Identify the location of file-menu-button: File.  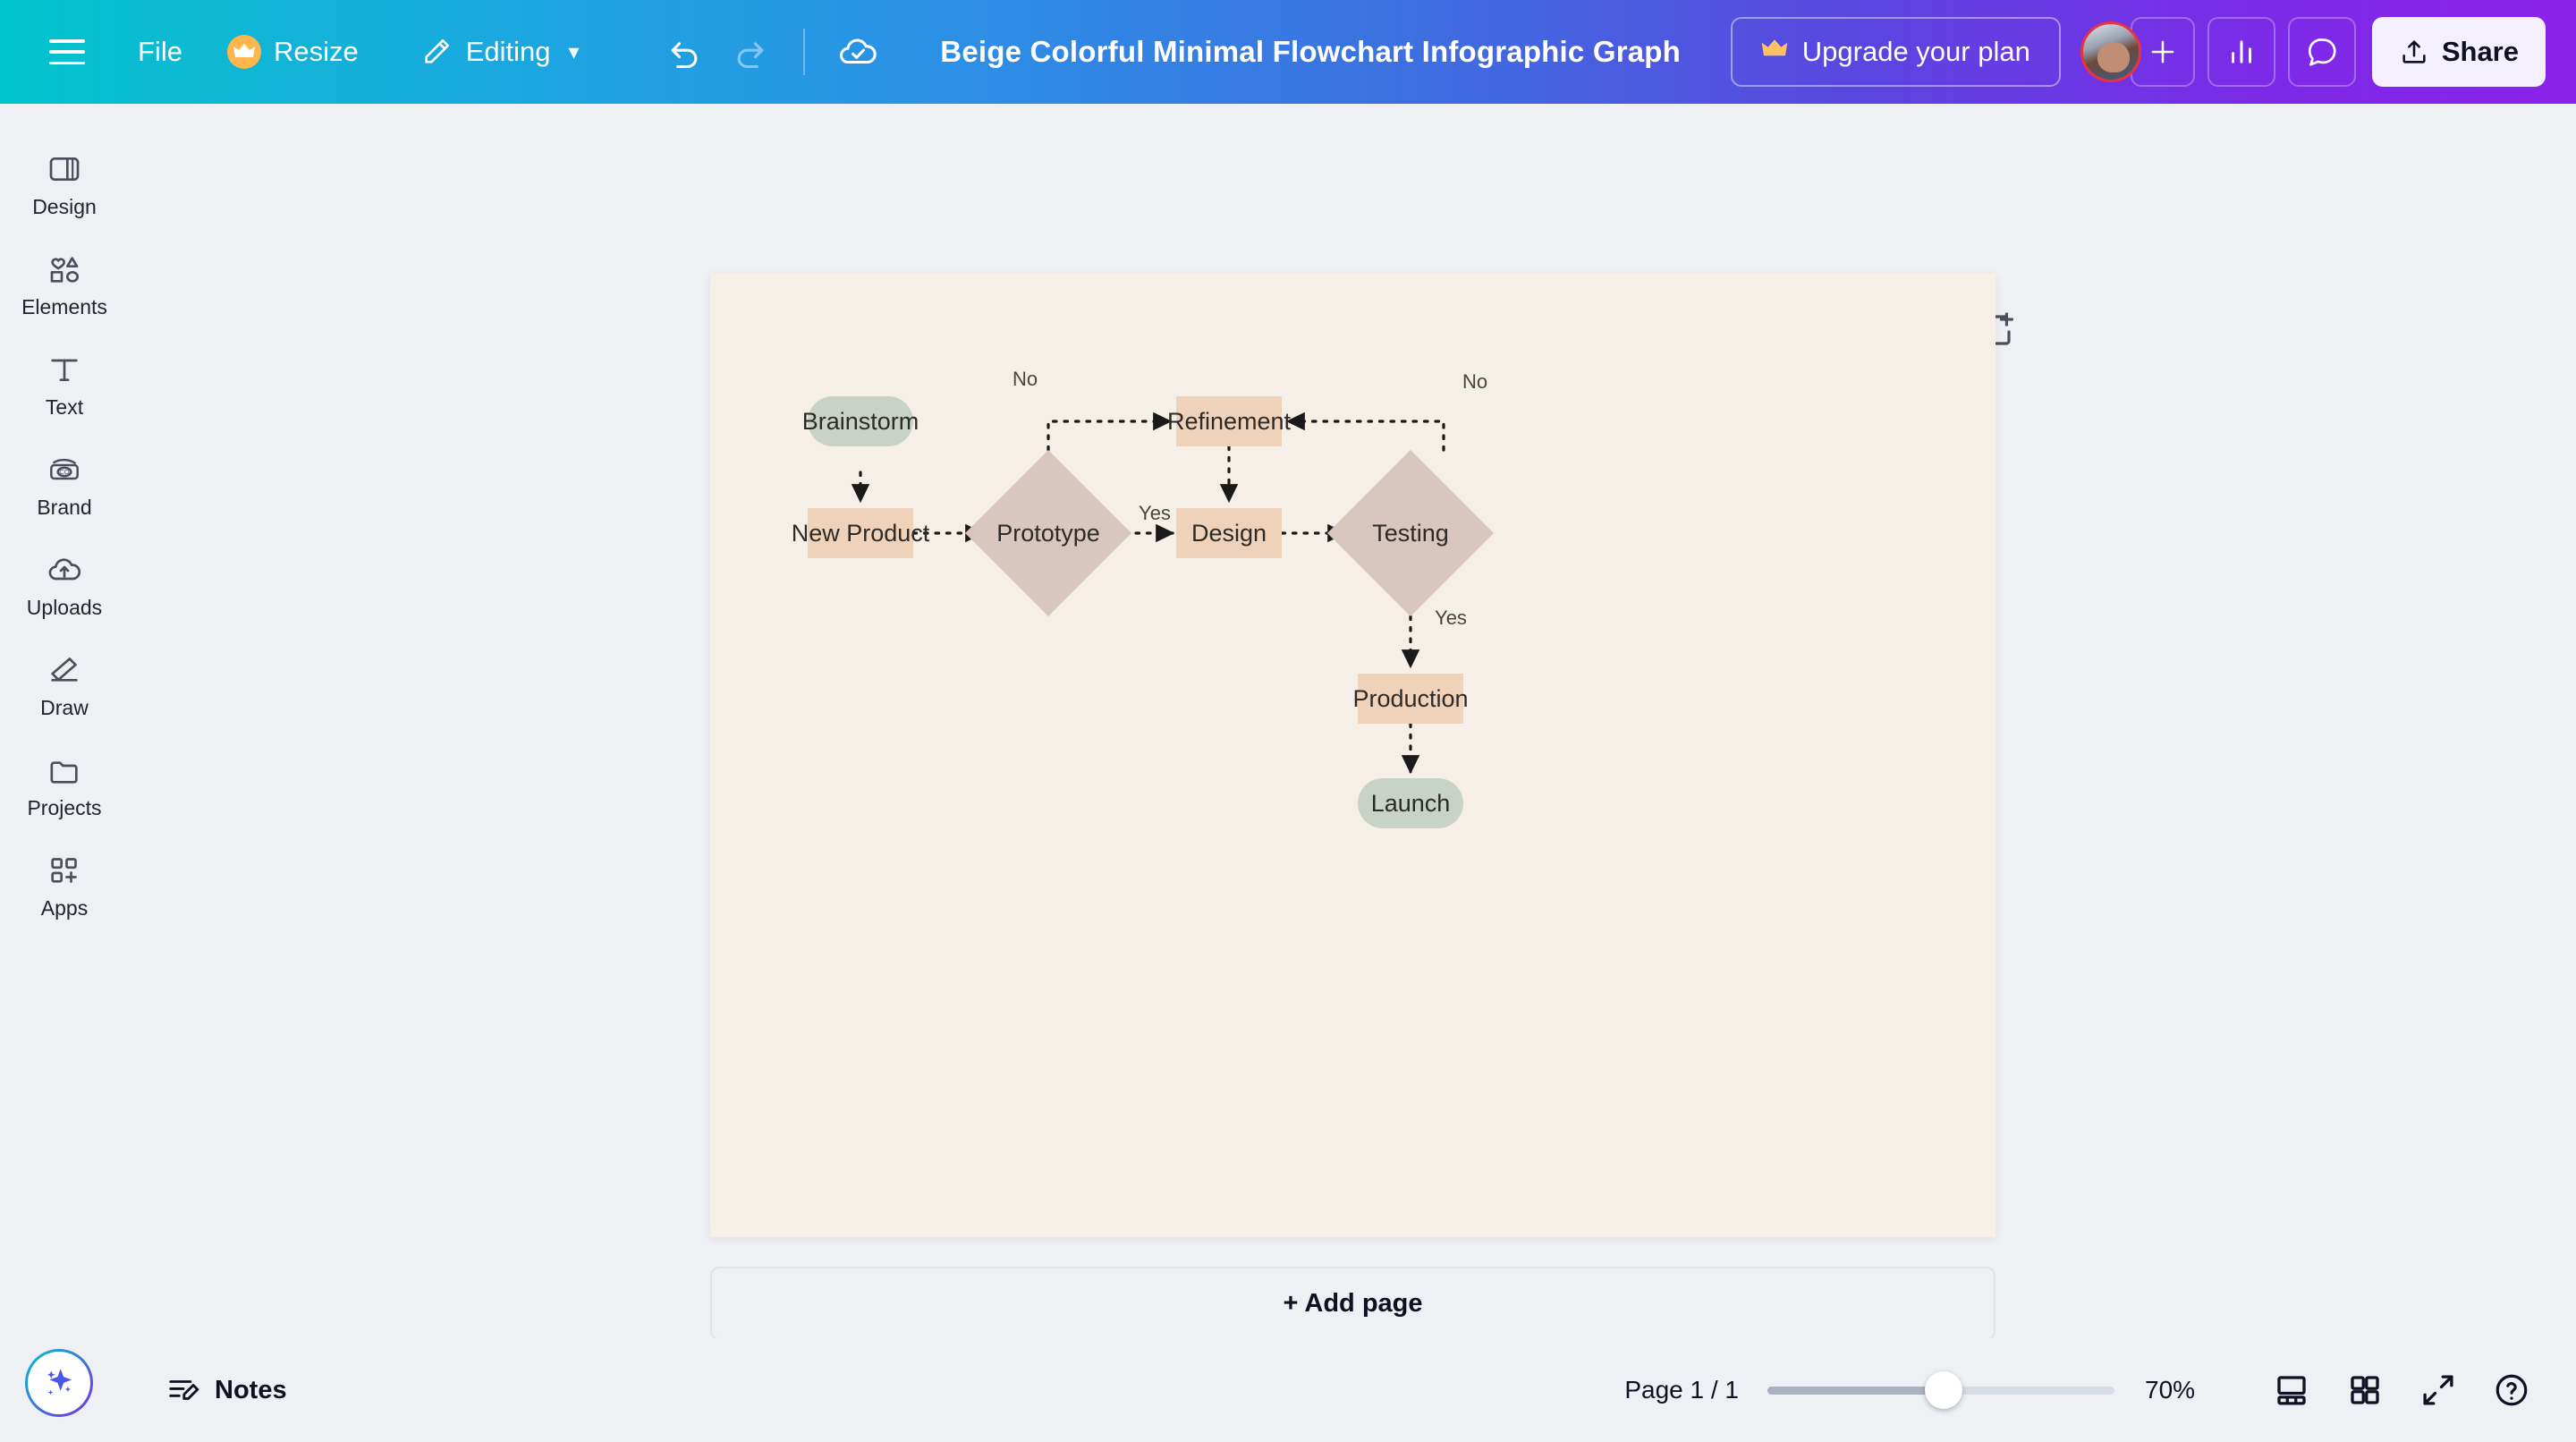
(160, 52).